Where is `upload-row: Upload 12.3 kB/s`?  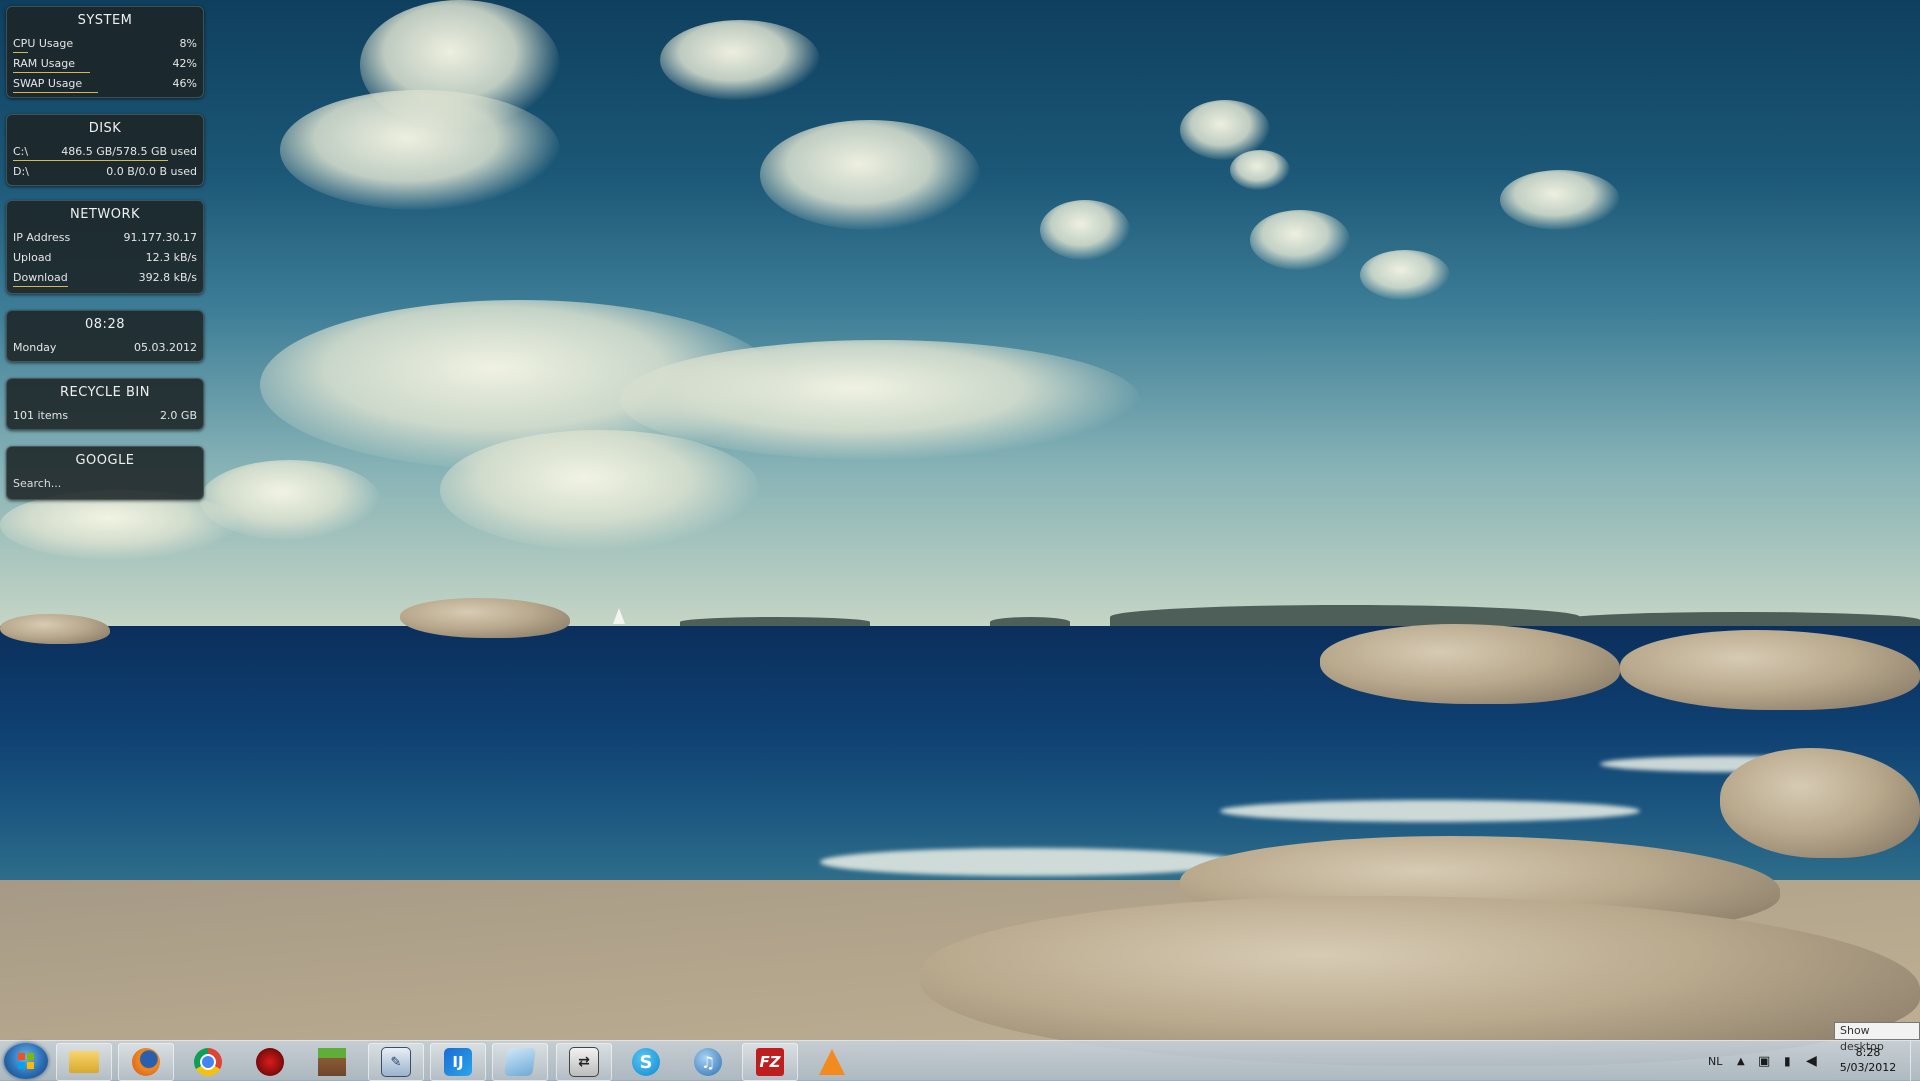 upload-row: Upload 12.3 kB/s is located at coordinates (105, 259).